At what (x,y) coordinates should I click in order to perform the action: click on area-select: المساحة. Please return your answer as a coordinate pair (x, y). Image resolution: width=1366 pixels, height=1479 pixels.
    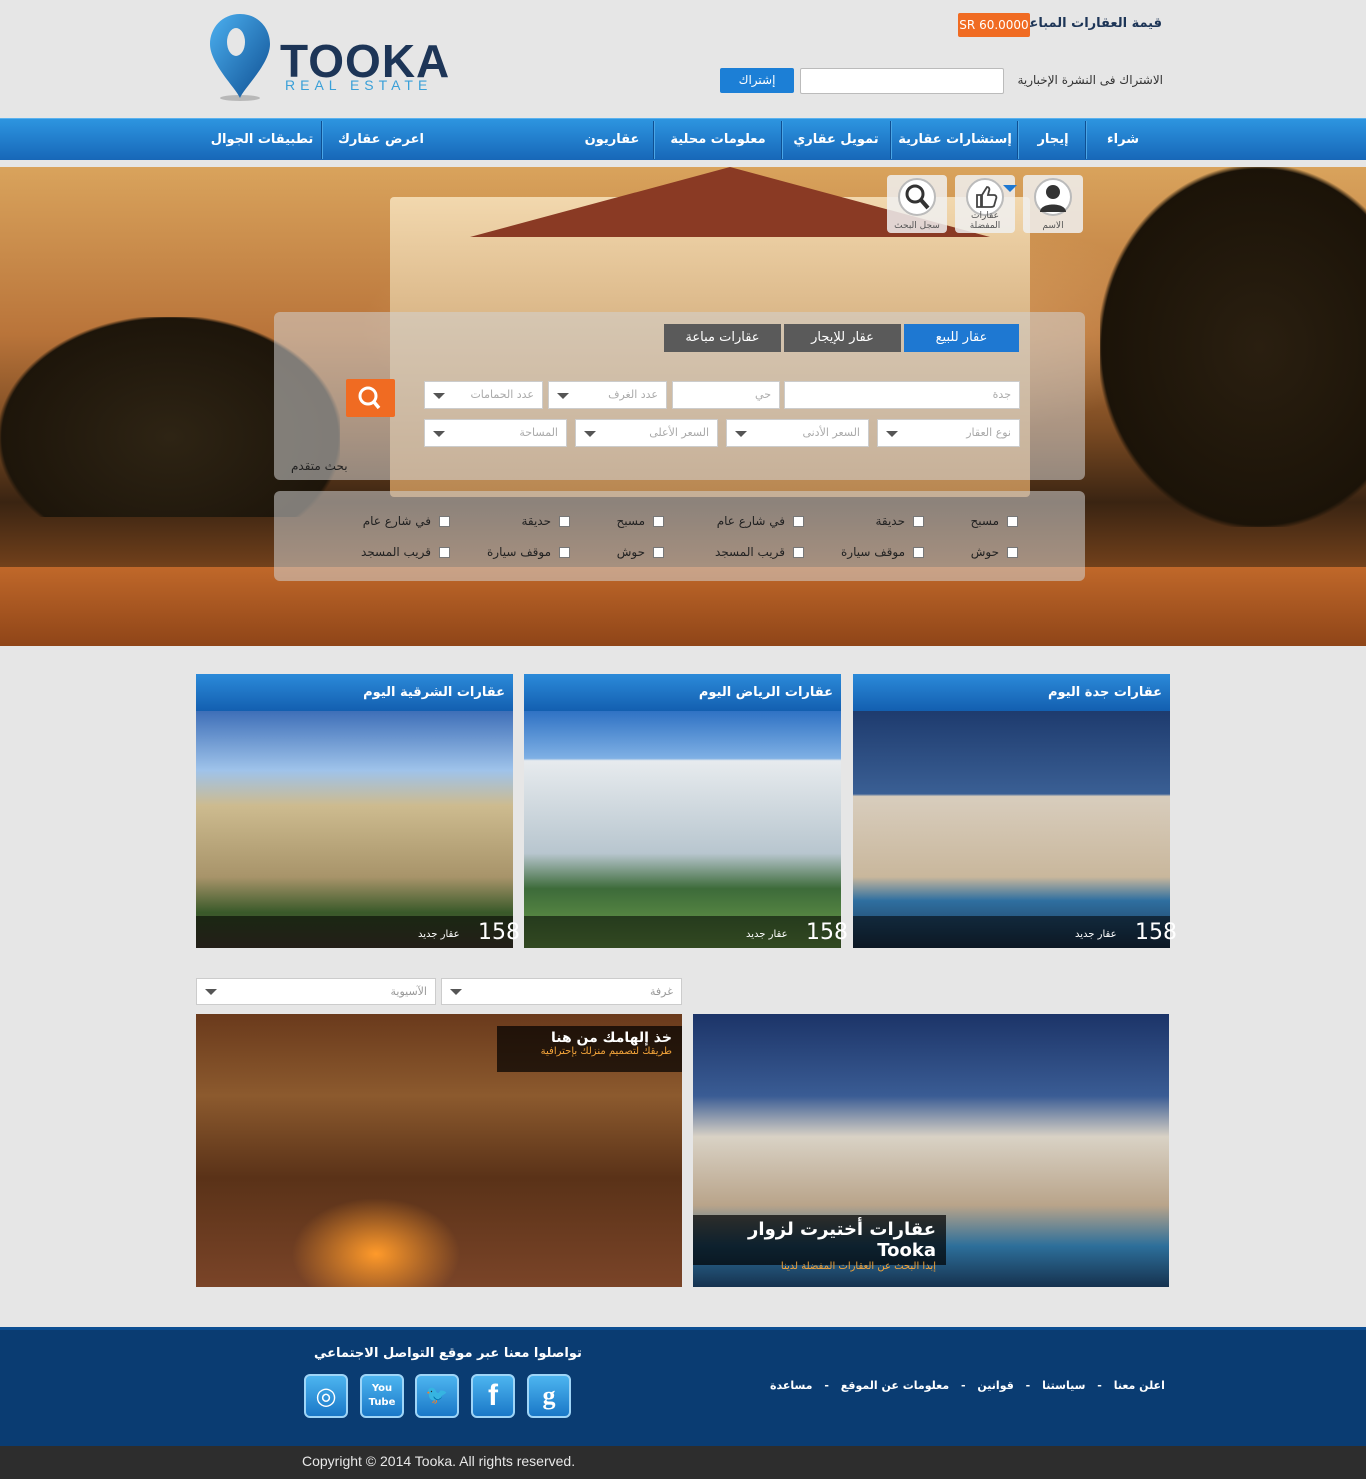
    Looking at the image, I should click on (495, 433).